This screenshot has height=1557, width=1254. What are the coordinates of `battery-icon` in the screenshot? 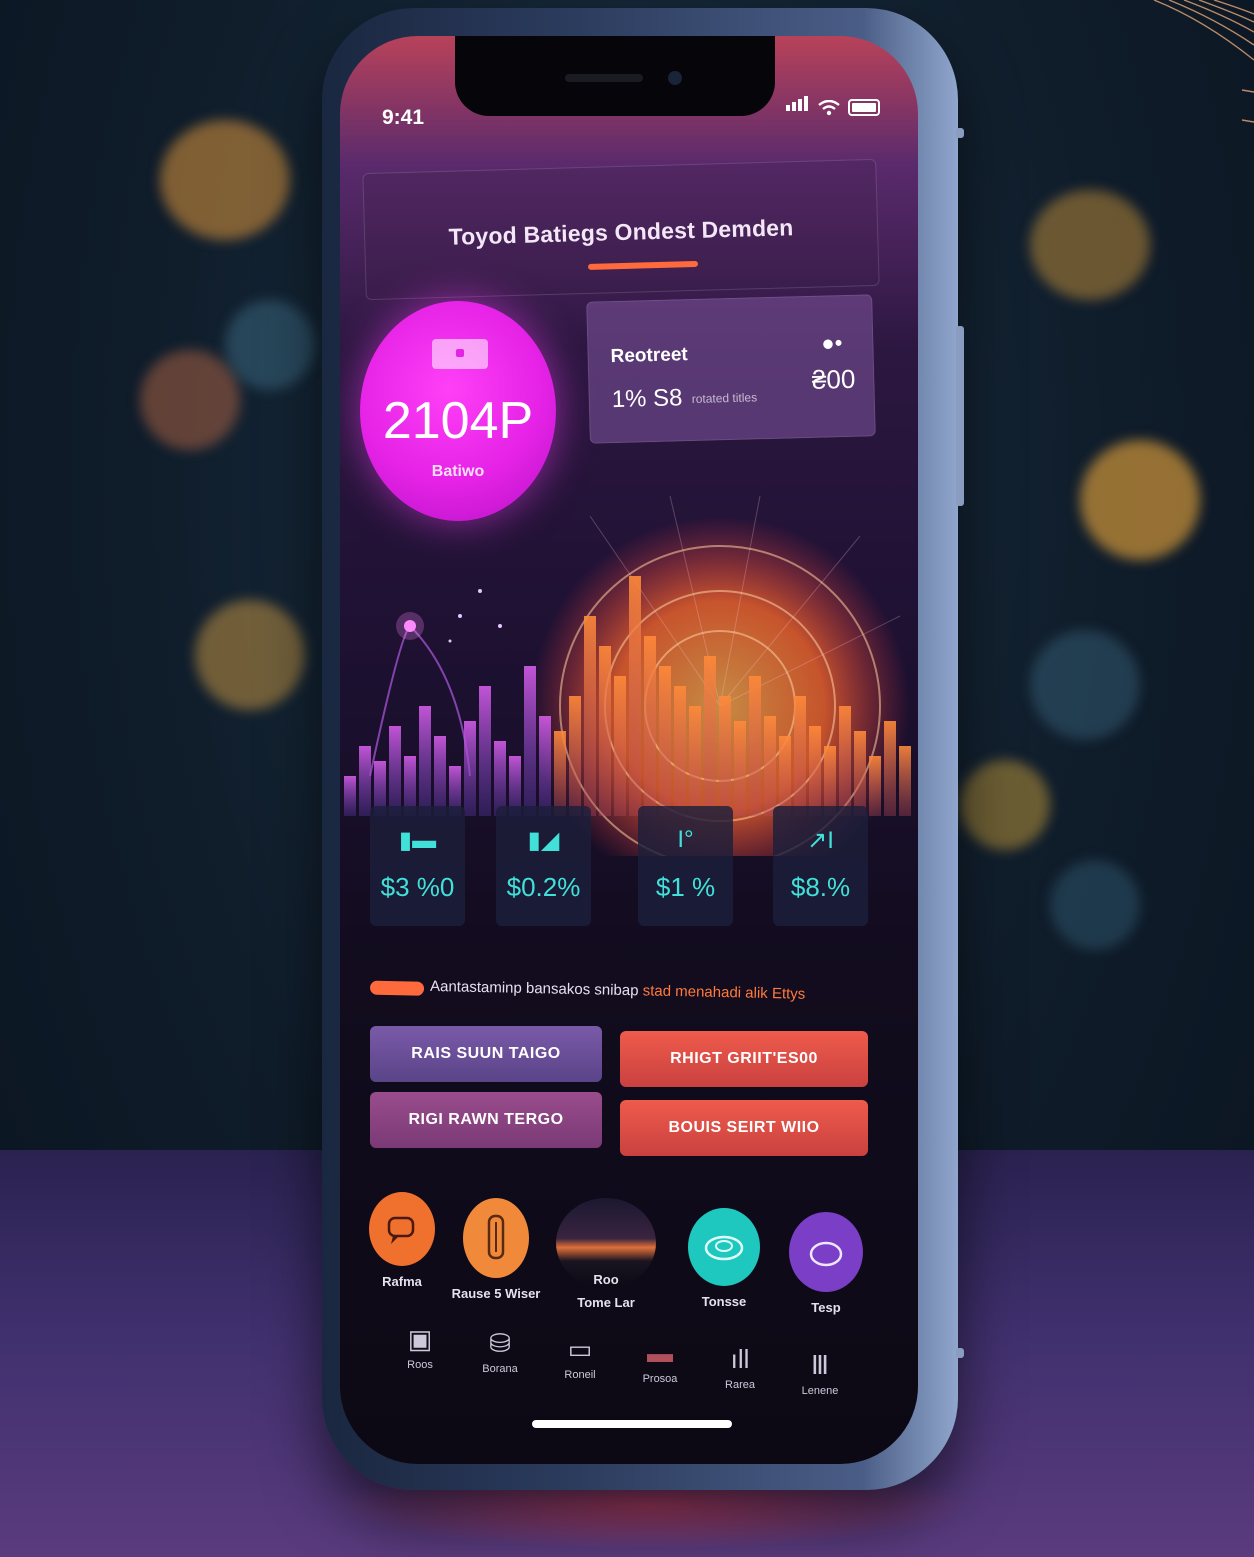 It's located at (864, 107).